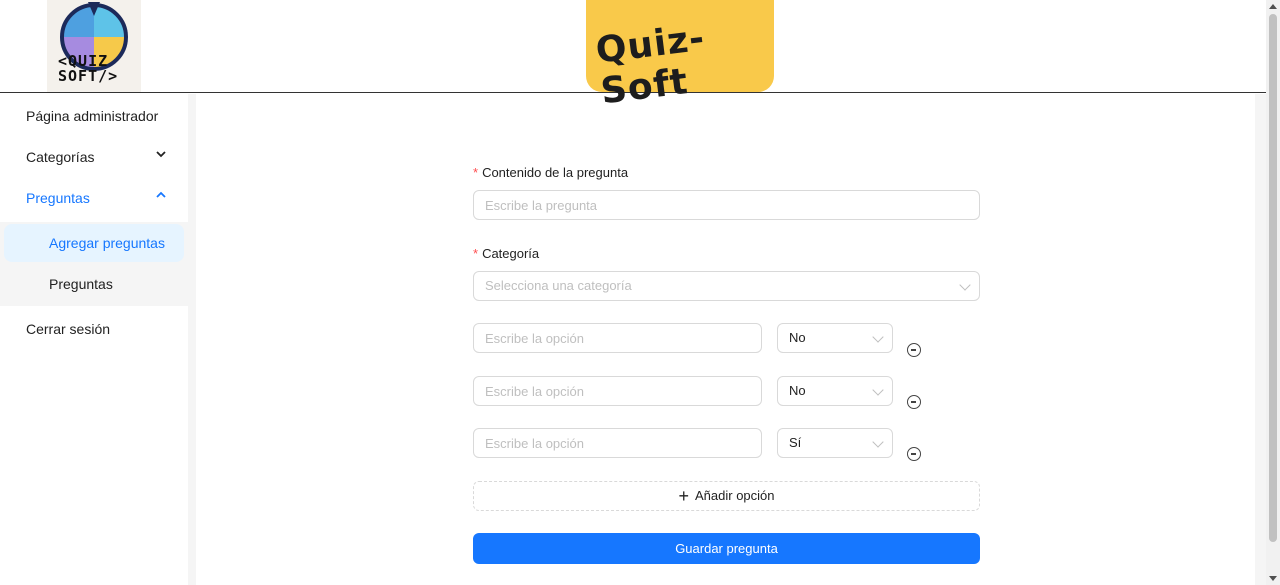 The width and height of the screenshot is (1280, 585). I want to click on chevron-up-icon, so click(161, 198).